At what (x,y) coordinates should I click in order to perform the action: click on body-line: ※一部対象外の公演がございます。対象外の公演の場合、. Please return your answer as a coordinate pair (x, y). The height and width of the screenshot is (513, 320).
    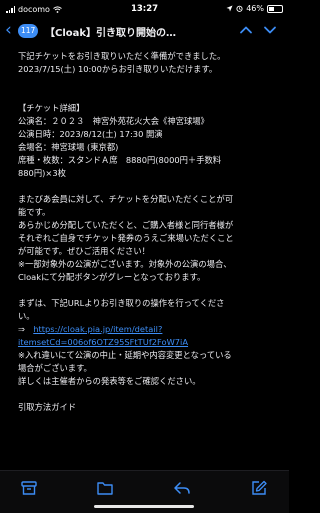
    Looking at the image, I should click on (125, 264).